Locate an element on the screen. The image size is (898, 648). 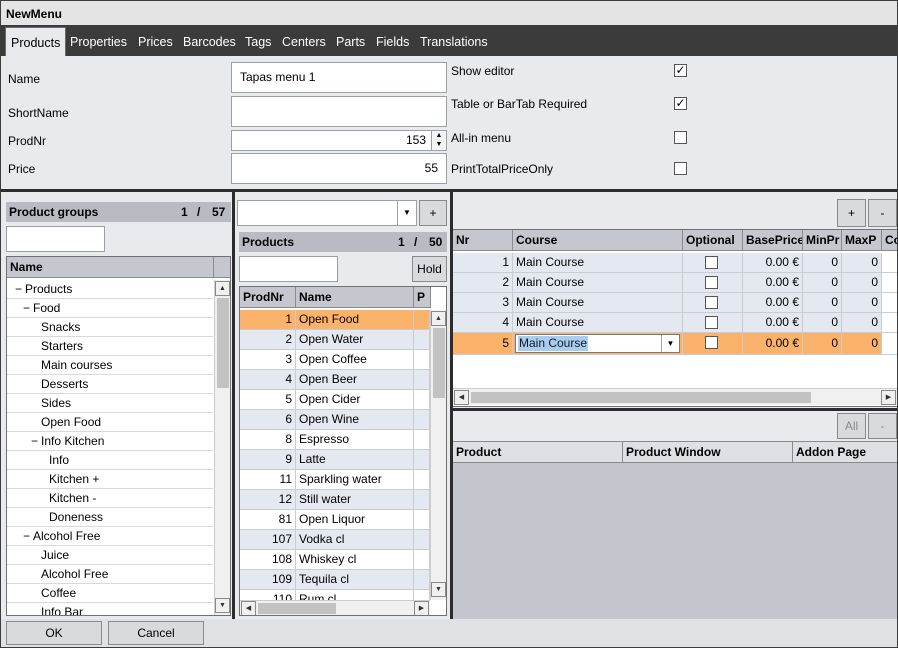
courses-column-co: Co is located at coordinates (889, 240).